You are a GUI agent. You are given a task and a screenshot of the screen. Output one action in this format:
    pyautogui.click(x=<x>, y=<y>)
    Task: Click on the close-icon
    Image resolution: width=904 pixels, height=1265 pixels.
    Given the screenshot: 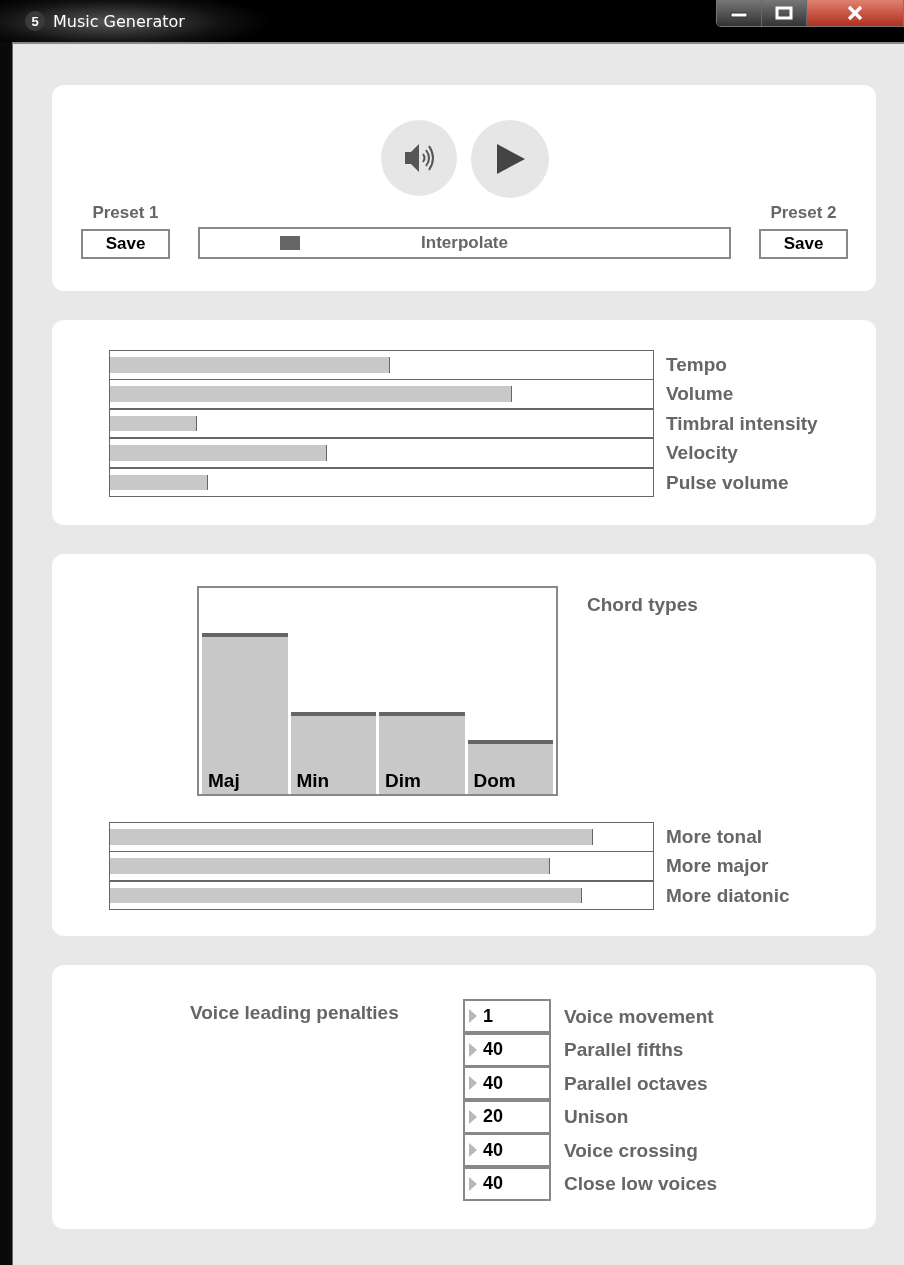 What is the action you would take?
    pyautogui.click(x=855, y=13)
    